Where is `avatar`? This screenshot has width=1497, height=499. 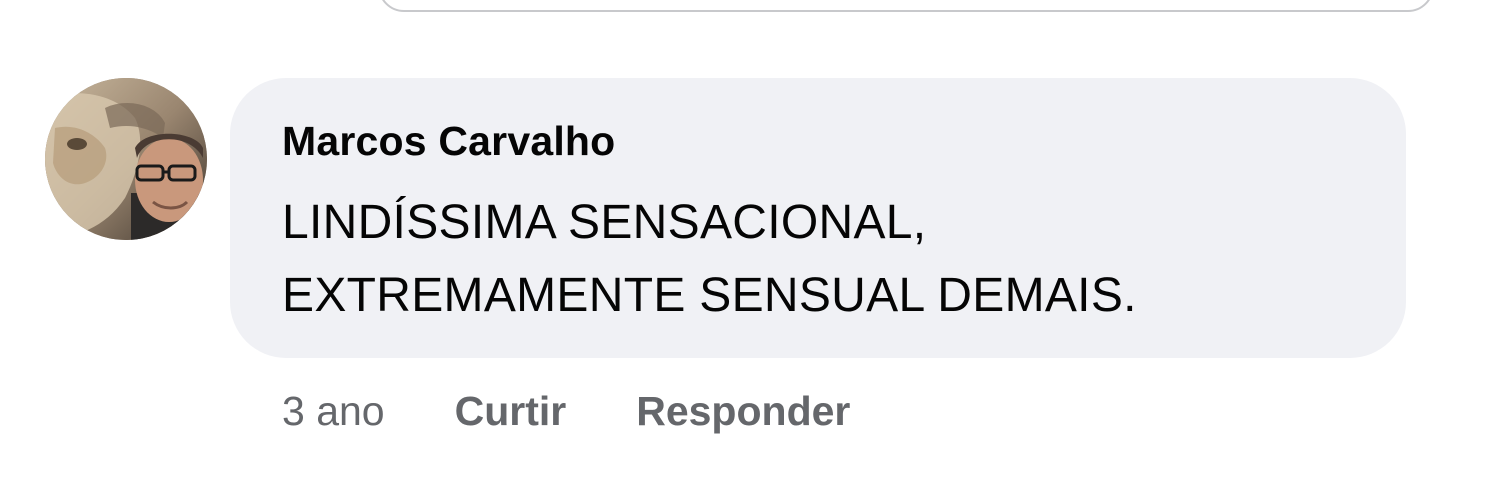
avatar is located at coordinates (126, 159).